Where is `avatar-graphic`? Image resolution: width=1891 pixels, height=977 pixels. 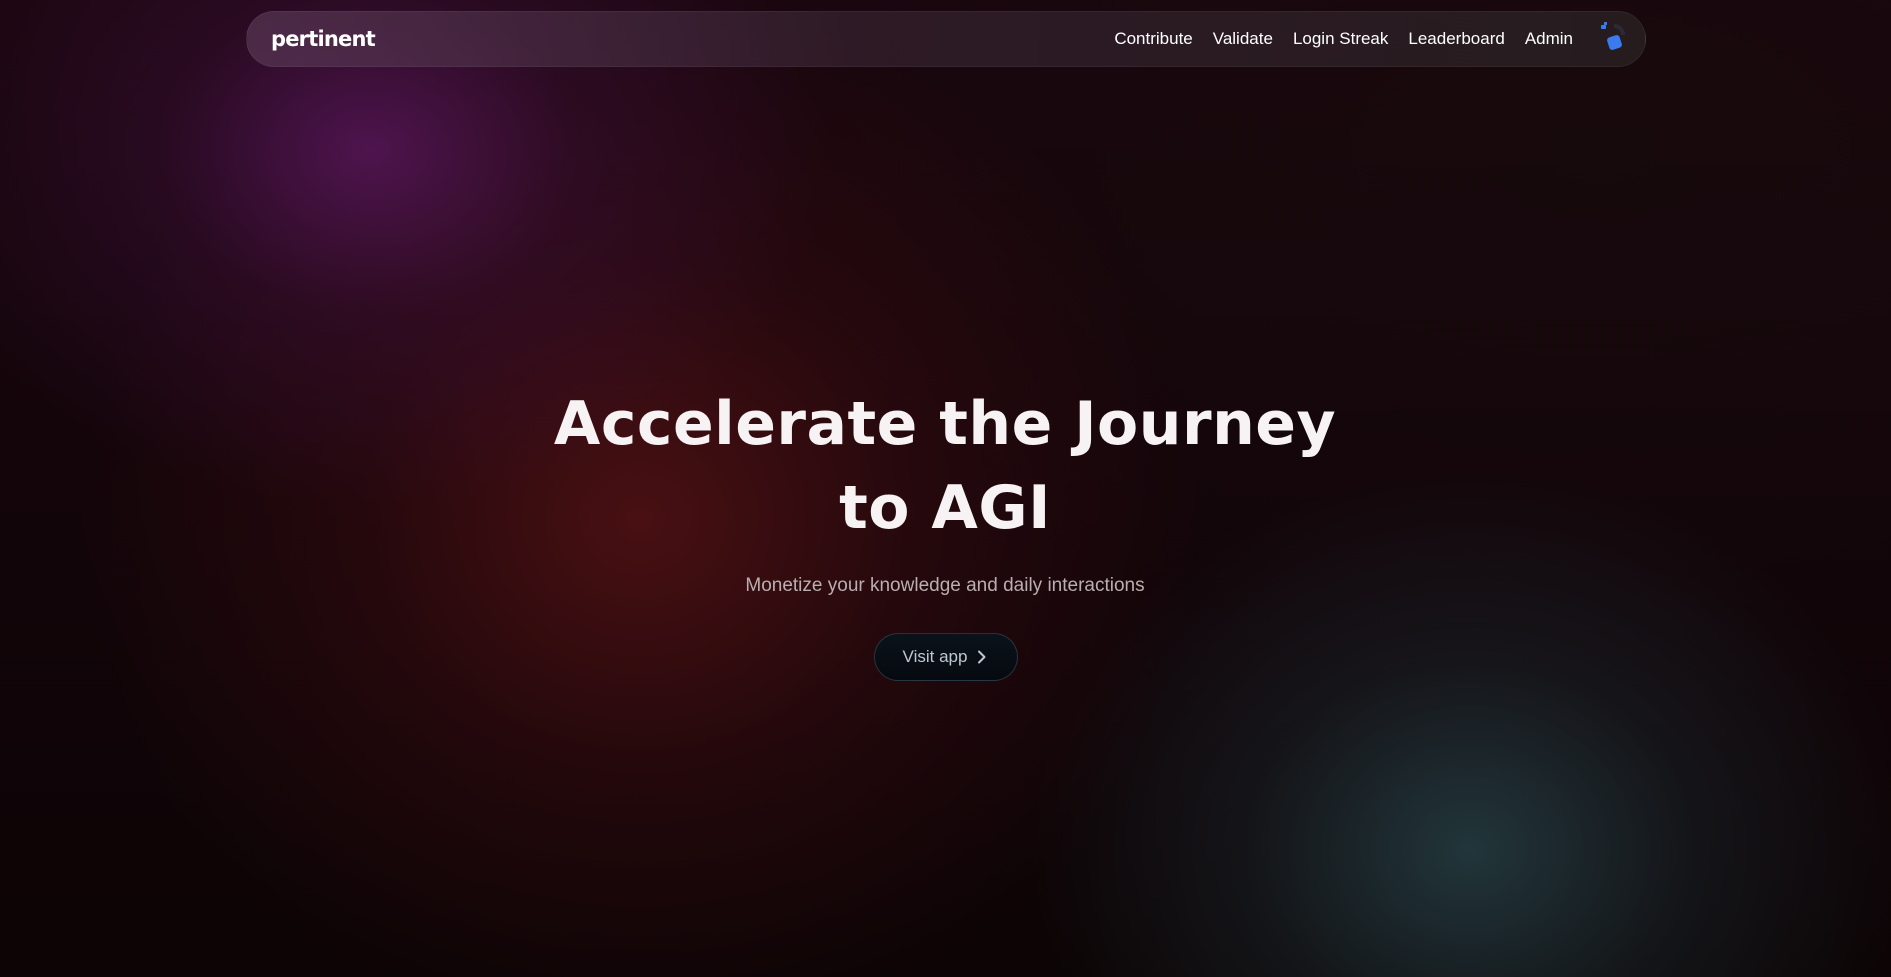
avatar-graphic is located at coordinates (1613, 36).